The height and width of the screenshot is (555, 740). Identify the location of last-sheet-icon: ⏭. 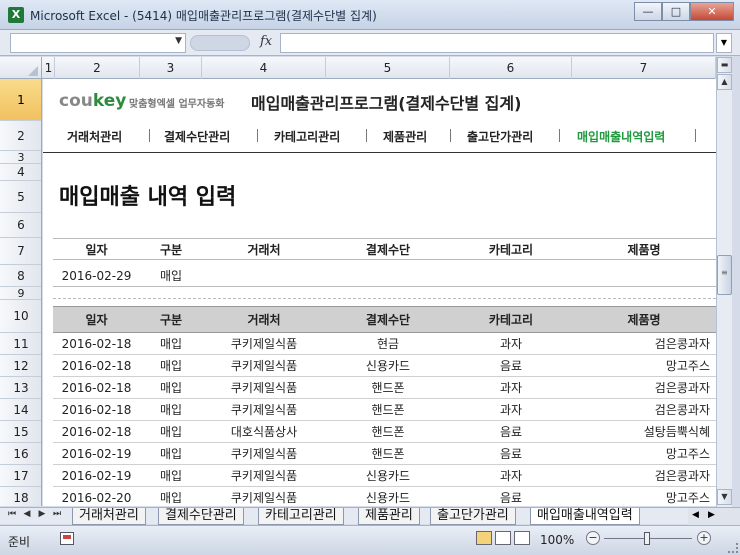
(57, 514).